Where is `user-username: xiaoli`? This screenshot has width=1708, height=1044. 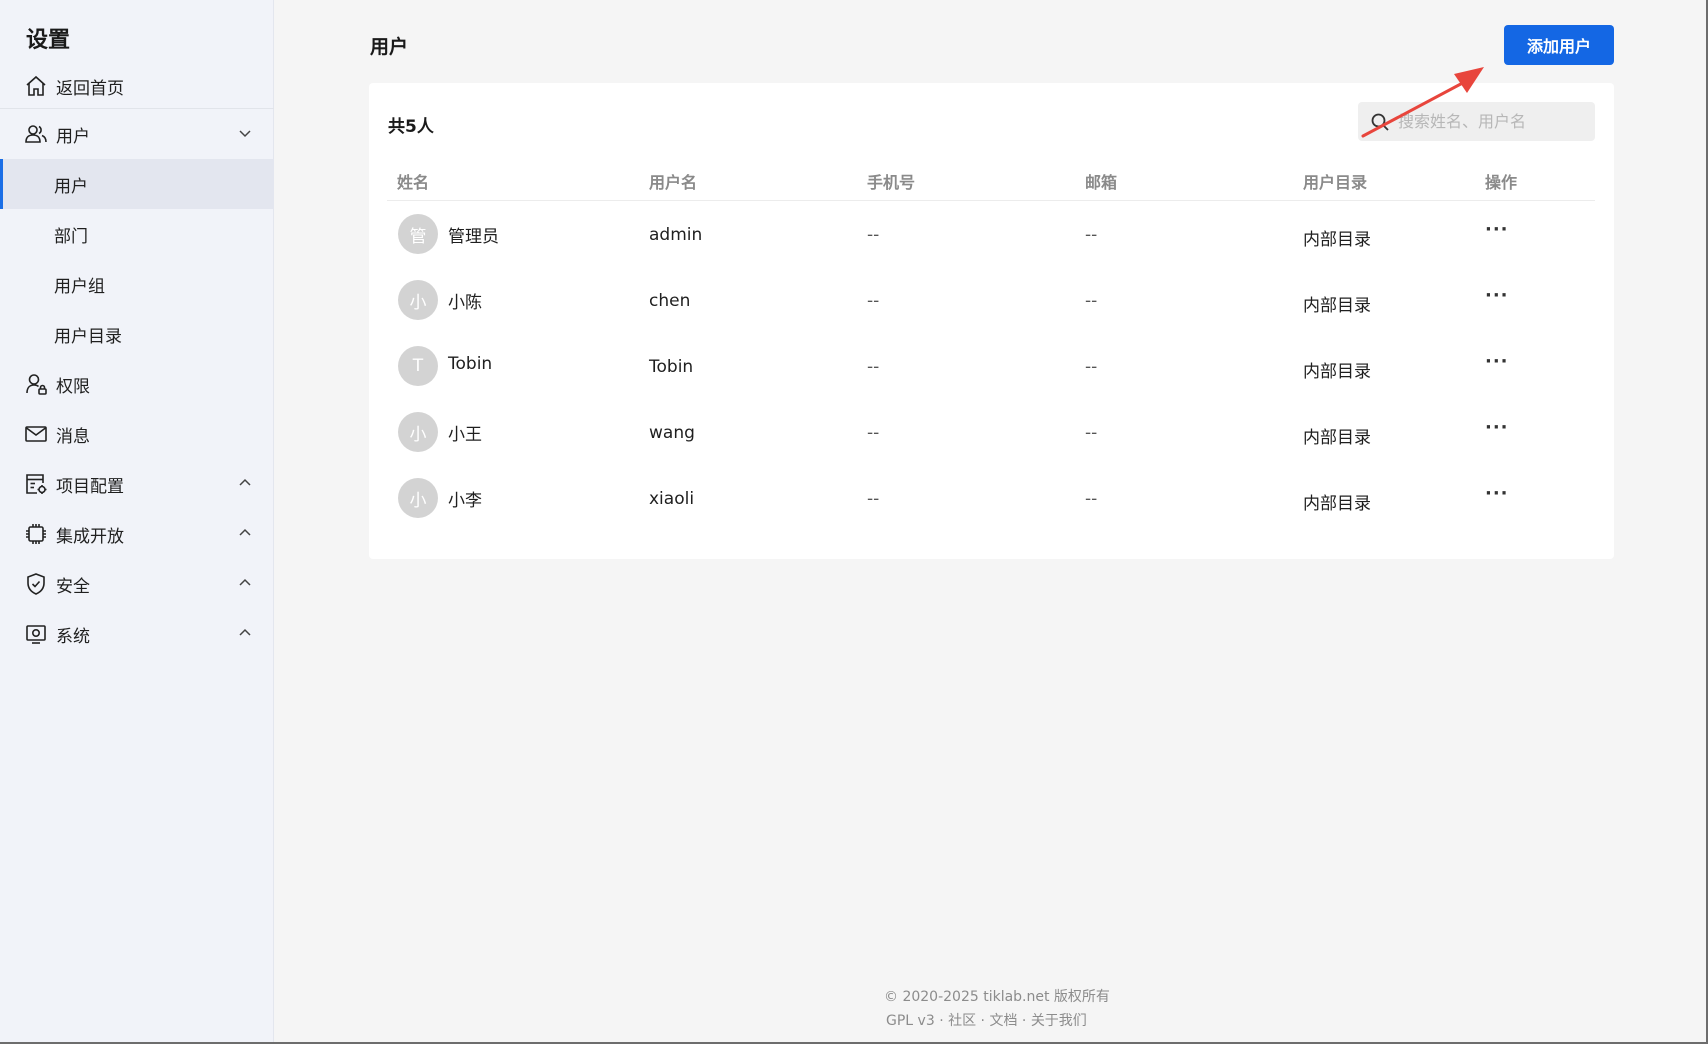 user-username: xiaoli is located at coordinates (672, 499).